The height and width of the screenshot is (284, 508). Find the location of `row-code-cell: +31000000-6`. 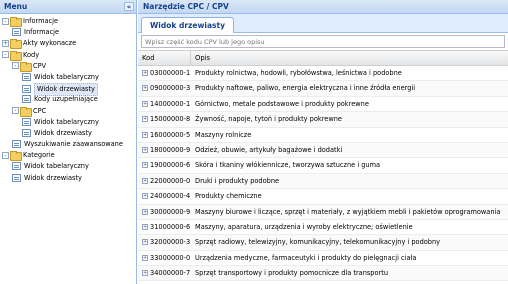

row-code-cell: +31000000-6 is located at coordinates (164, 227).